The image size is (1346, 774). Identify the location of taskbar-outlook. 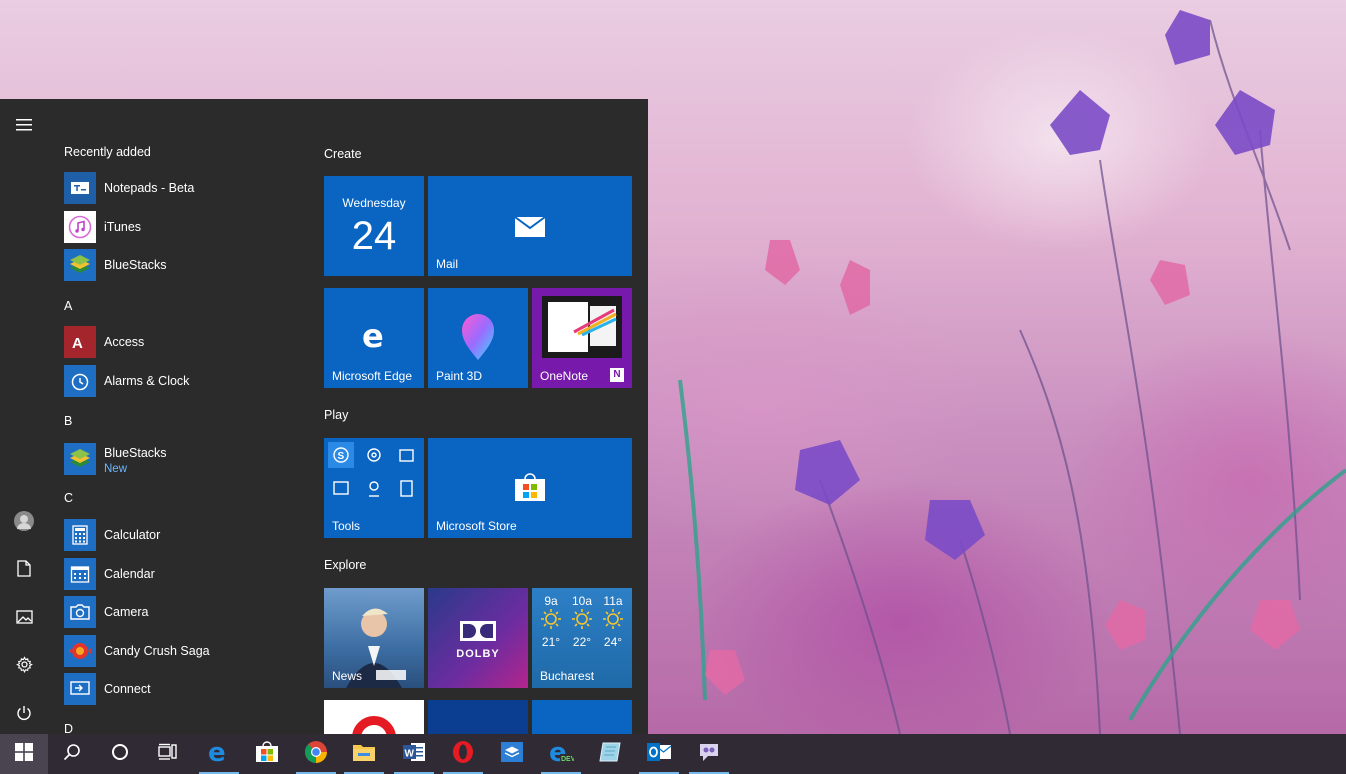
(659, 754).